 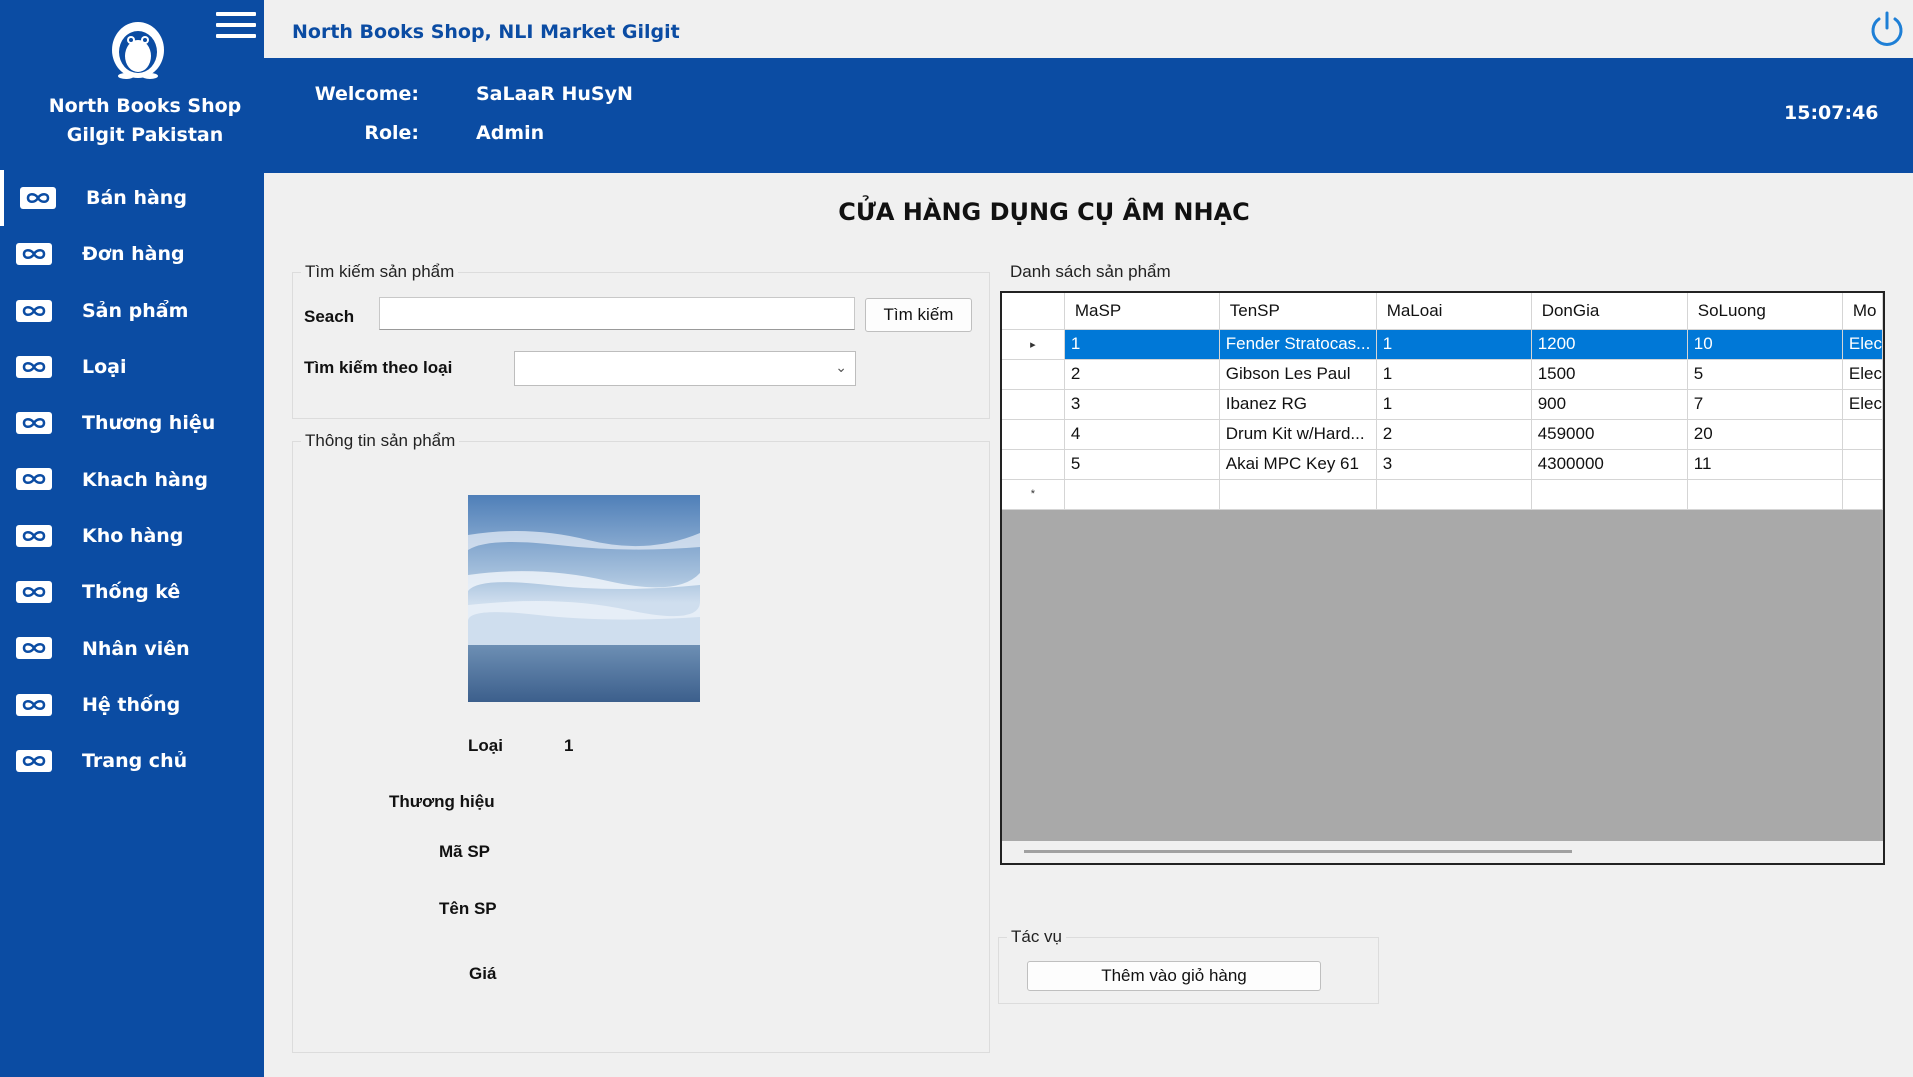 I want to click on table-row: 2 Gibson Les Paul 1 1500 5 Elec, so click(x=1442, y=374).